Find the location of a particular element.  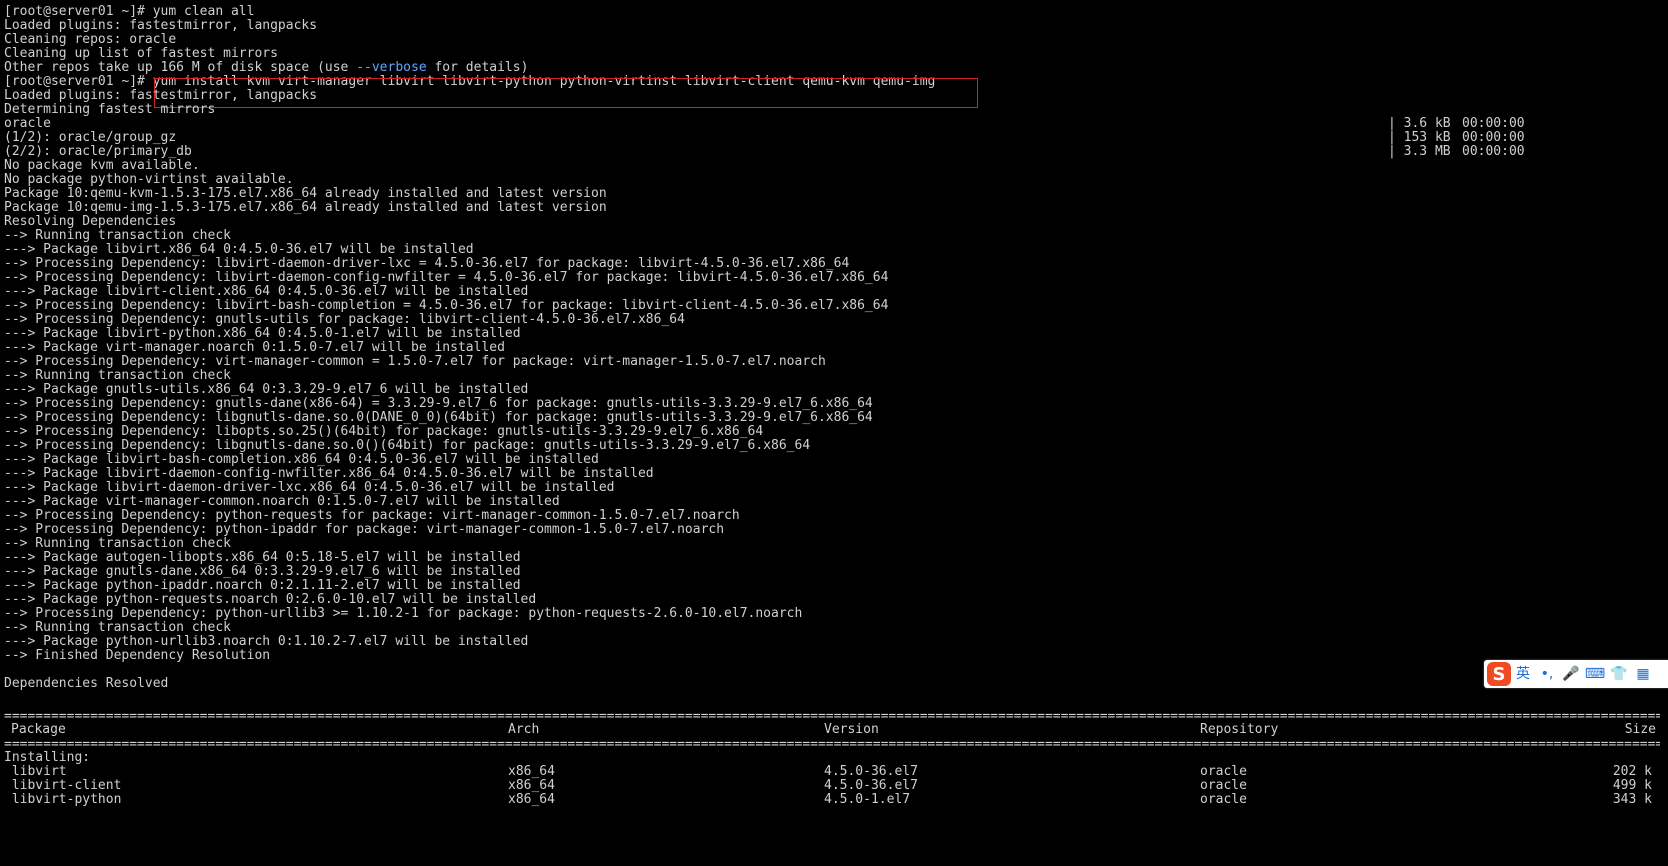

terminal-line: Resolving Dependencies is located at coordinates (90, 221).